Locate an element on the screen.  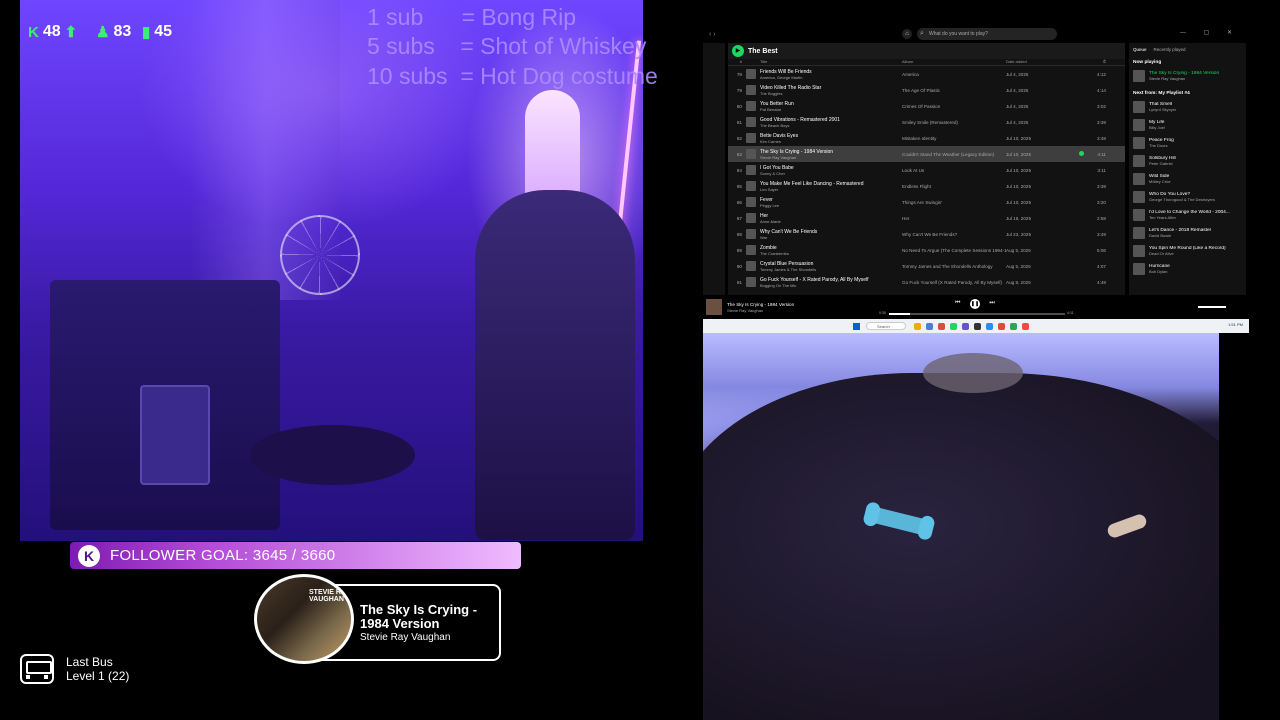
queue-item: Peace Frog The Doors is located at coordinates (1187, 143).